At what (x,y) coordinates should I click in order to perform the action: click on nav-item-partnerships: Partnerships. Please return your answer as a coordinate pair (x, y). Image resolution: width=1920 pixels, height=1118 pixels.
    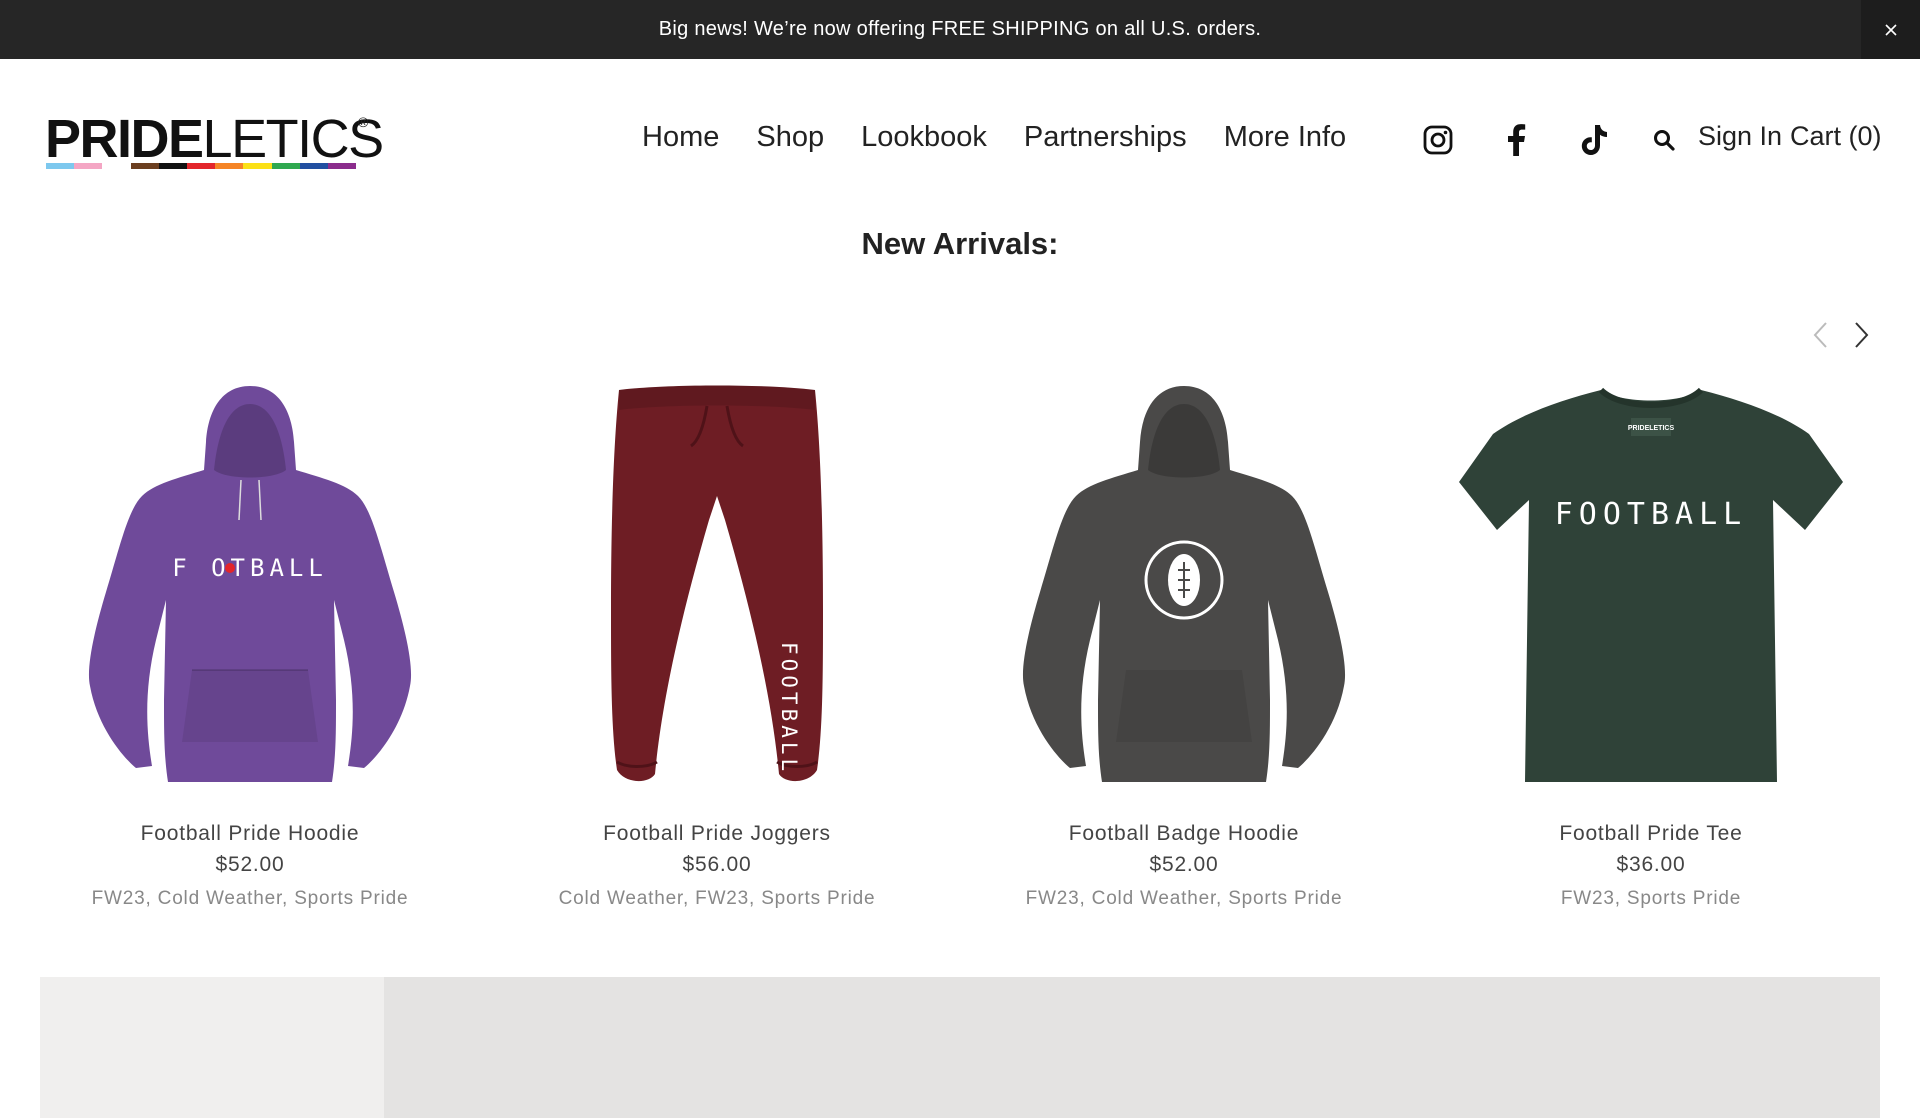
    Looking at the image, I should click on (1105, 137).